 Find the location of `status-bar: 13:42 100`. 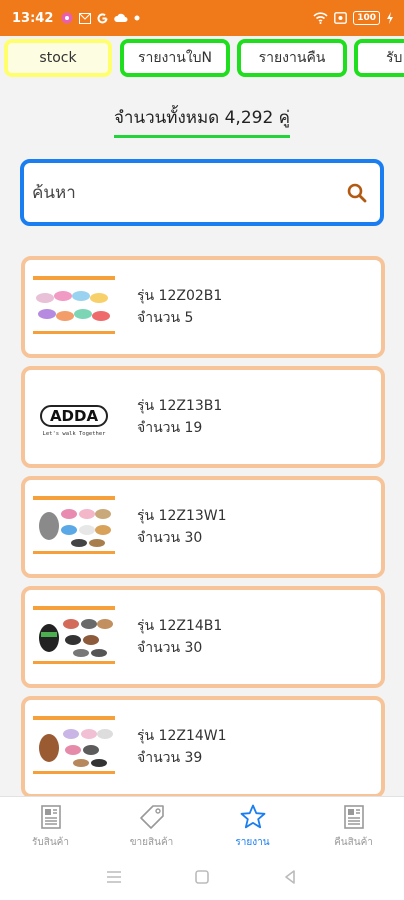

status-bar: 13:42 100 is located at coordinates (202, 18).